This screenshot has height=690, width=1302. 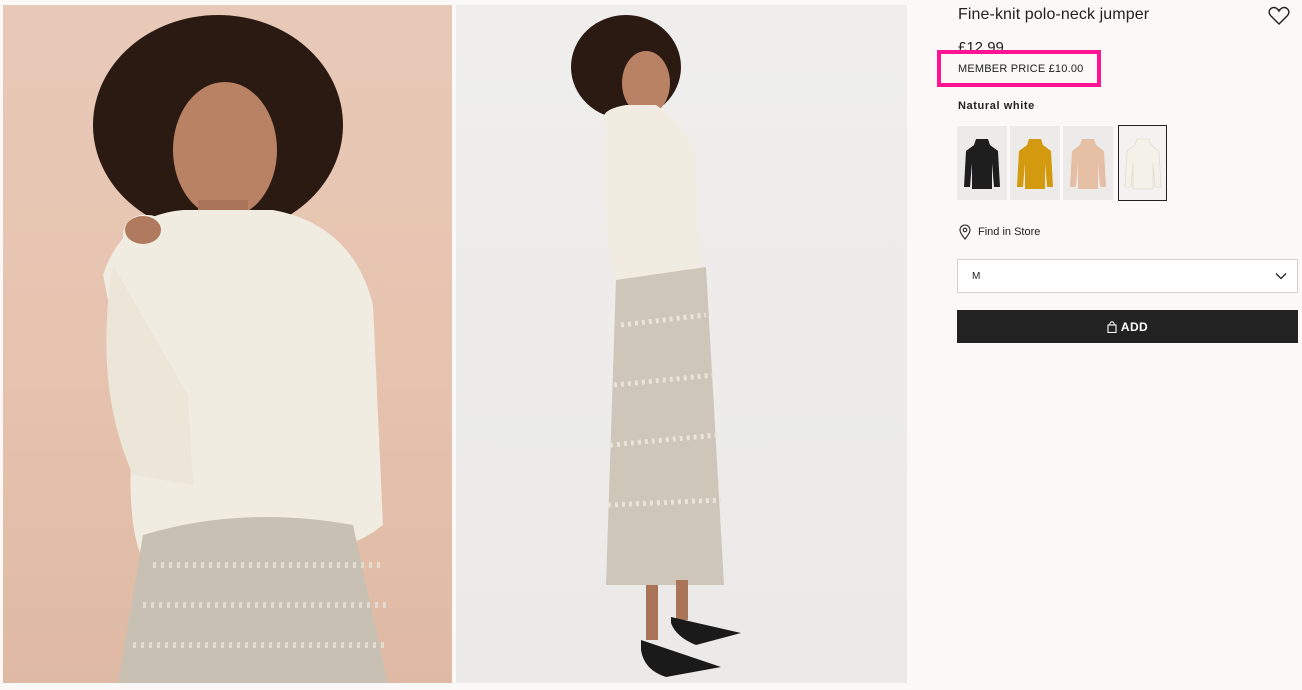 I want to click on jumper-thumbnail-natural-white, so click(x=1142, y=164).